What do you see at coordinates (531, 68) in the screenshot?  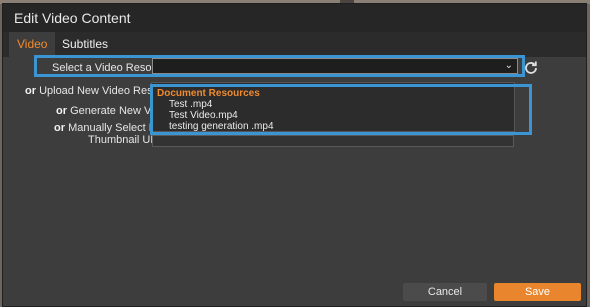 I see `refresh-icon` at bounding box center [531, 68].